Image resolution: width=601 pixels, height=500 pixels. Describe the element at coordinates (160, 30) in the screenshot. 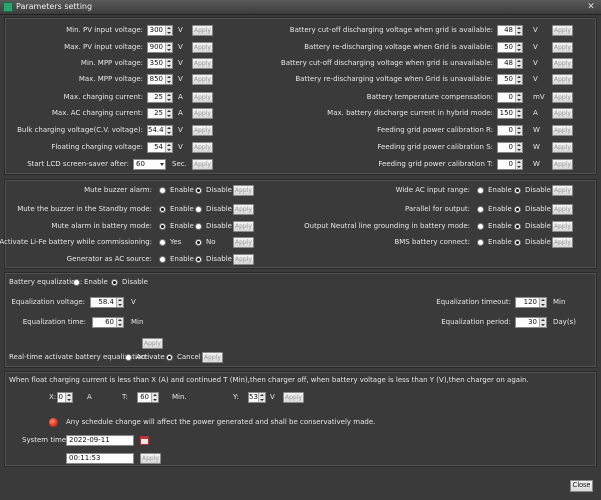

I see `param-spinner: 300` at that location.